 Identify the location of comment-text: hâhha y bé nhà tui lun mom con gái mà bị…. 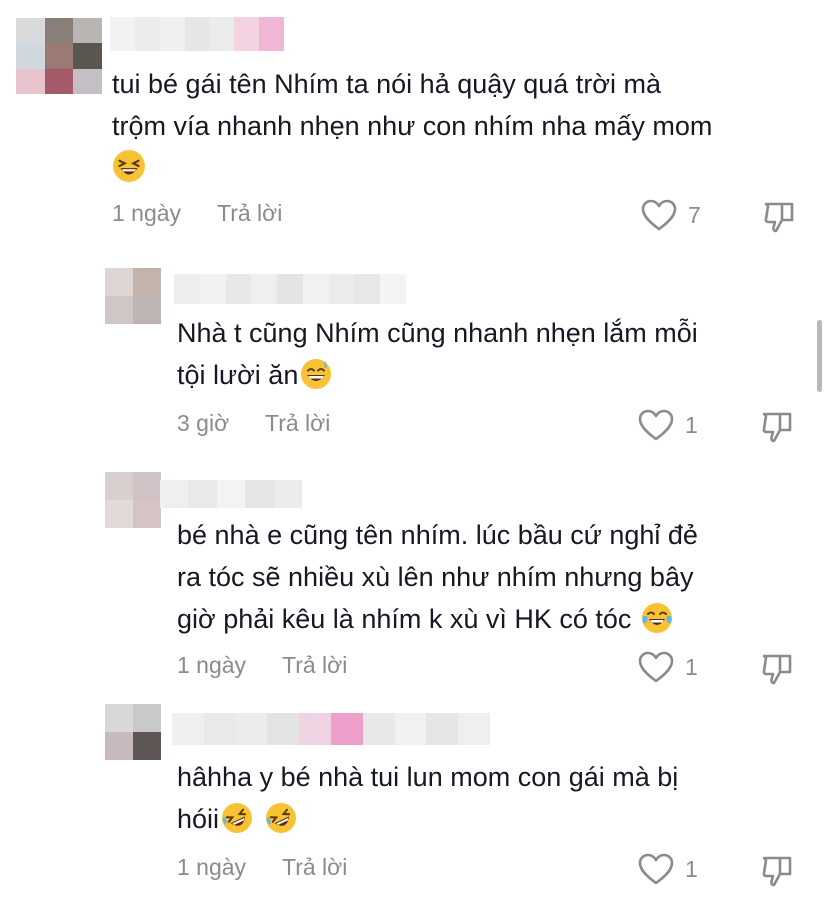
(427, 798).